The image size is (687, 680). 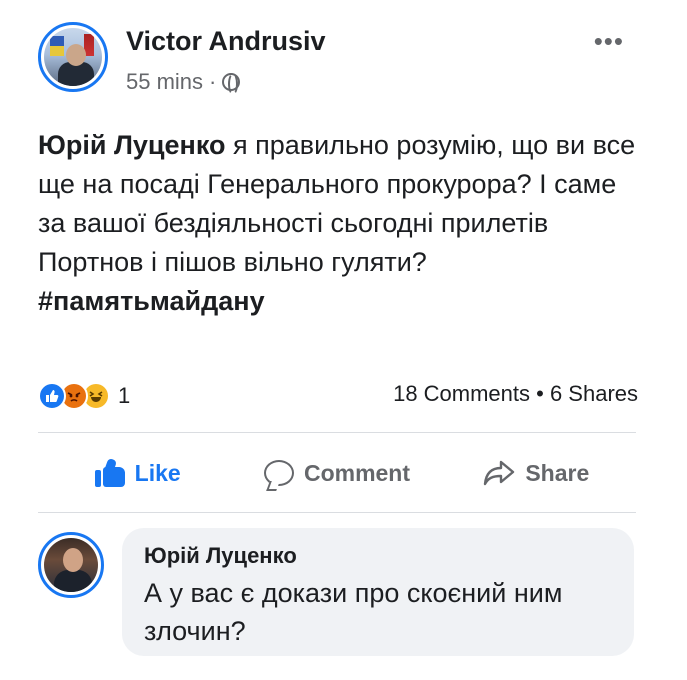 I want to click on commenter-avatar-image, so click(x=71, y=565).